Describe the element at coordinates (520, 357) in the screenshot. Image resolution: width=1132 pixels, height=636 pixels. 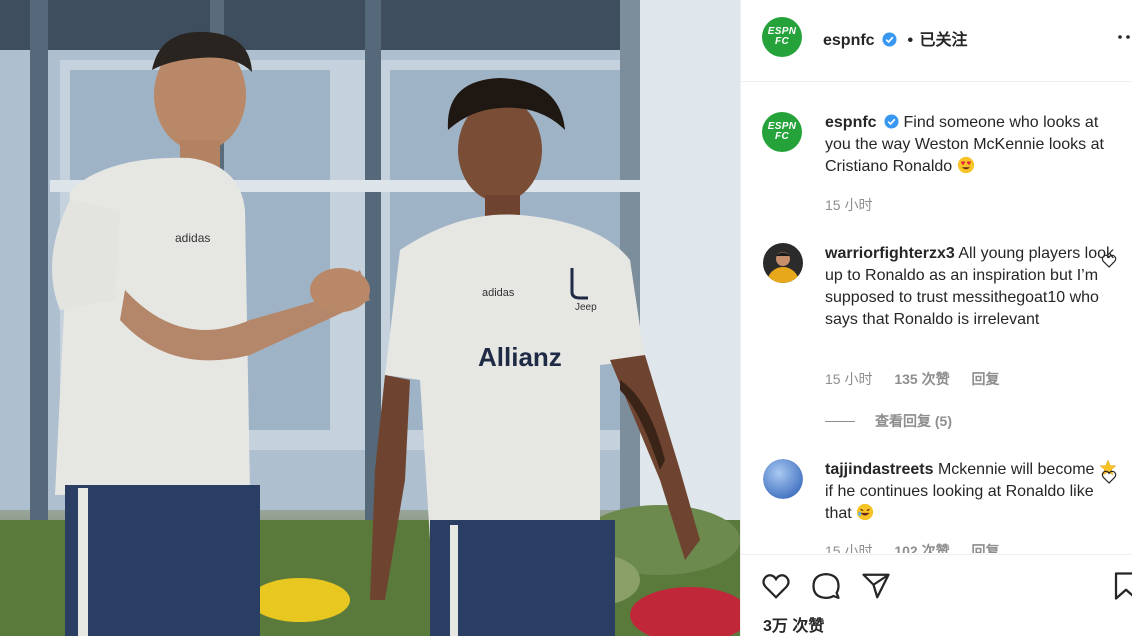
I see `right-shirt-sponsor: Allianz` at that location.